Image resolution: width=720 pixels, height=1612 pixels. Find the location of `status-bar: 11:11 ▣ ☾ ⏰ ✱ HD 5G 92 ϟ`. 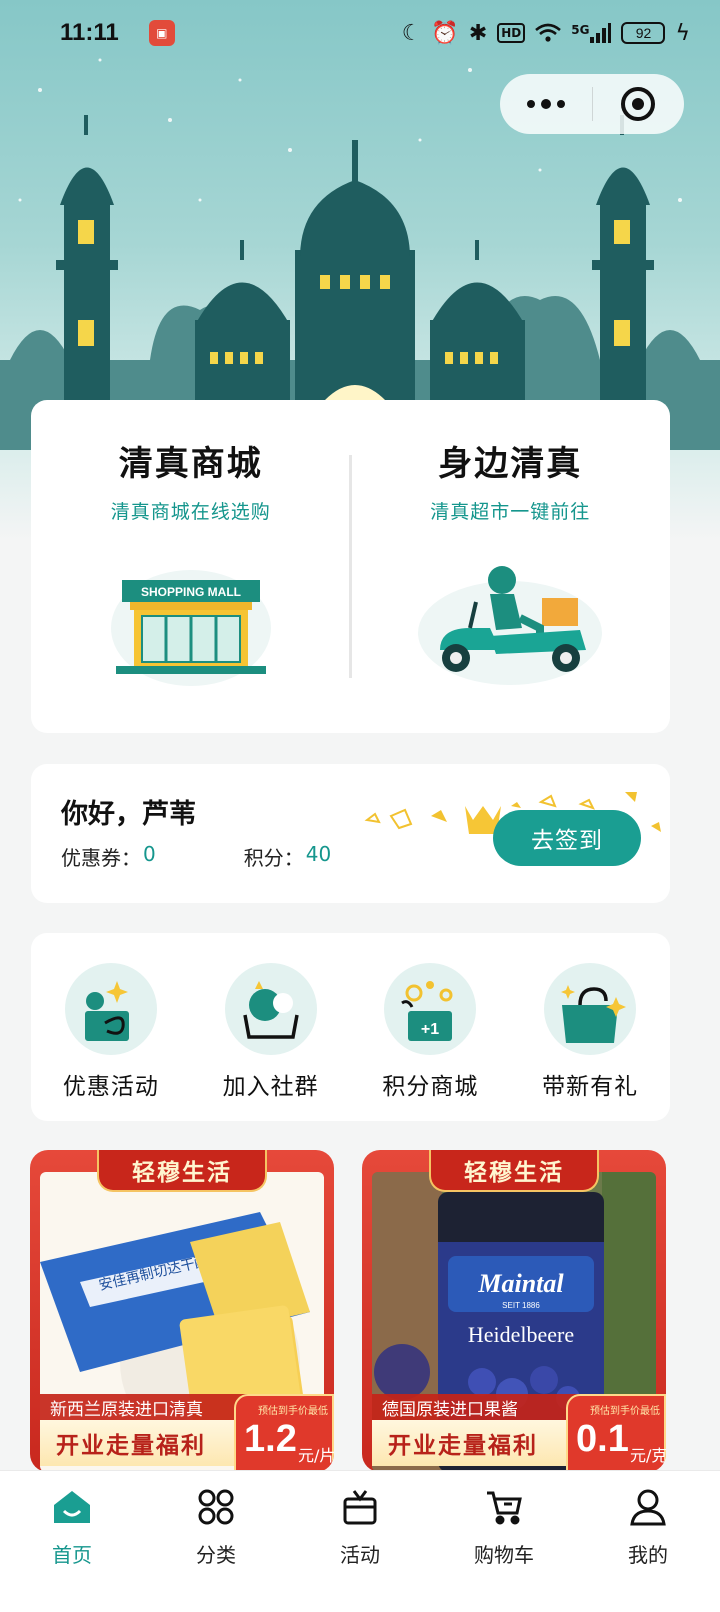

status-bar: 11:11 ▣ ☾ ⏰ ✱ HD 5G 92 ϟ is located at coordinates (360, 33).